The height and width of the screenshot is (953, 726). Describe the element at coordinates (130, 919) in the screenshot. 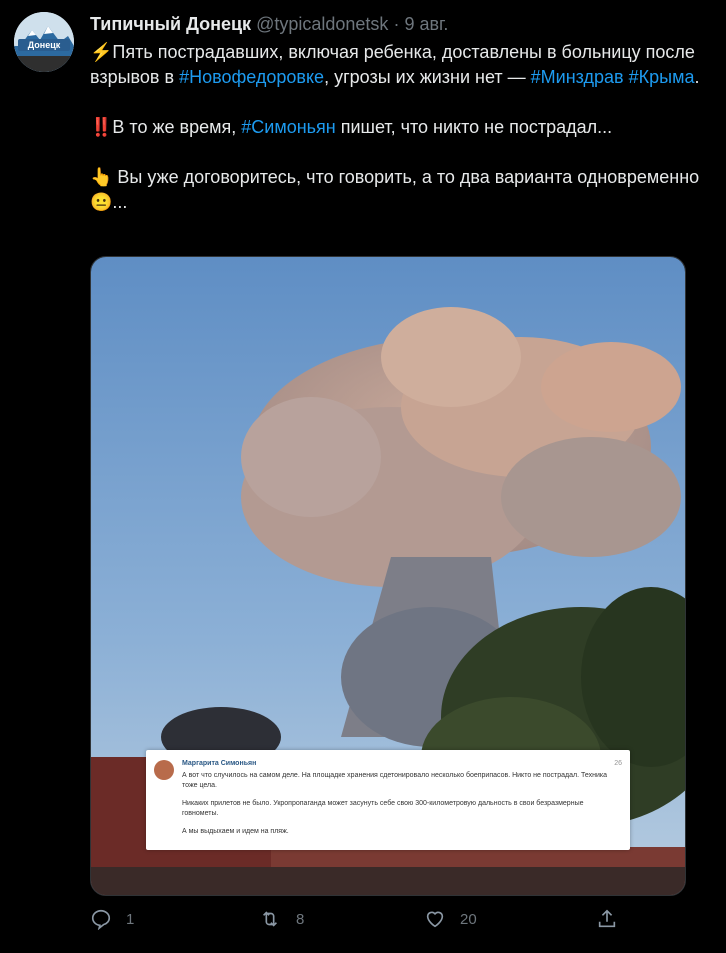

I see `reply-count: 1` at that location.